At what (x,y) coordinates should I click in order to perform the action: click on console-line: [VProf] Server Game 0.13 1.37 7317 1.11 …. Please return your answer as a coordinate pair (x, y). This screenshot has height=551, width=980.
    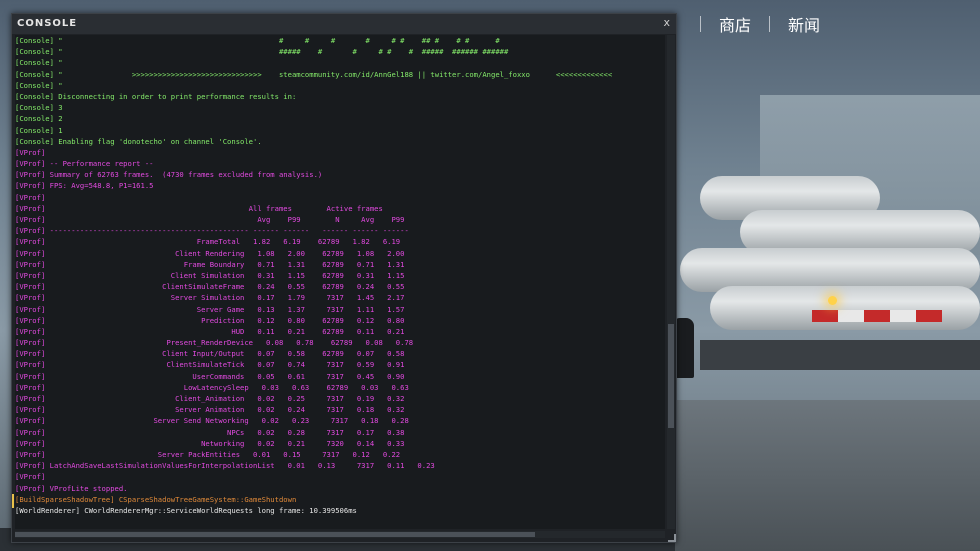
    Looking at the image, I should click on (210, 309).